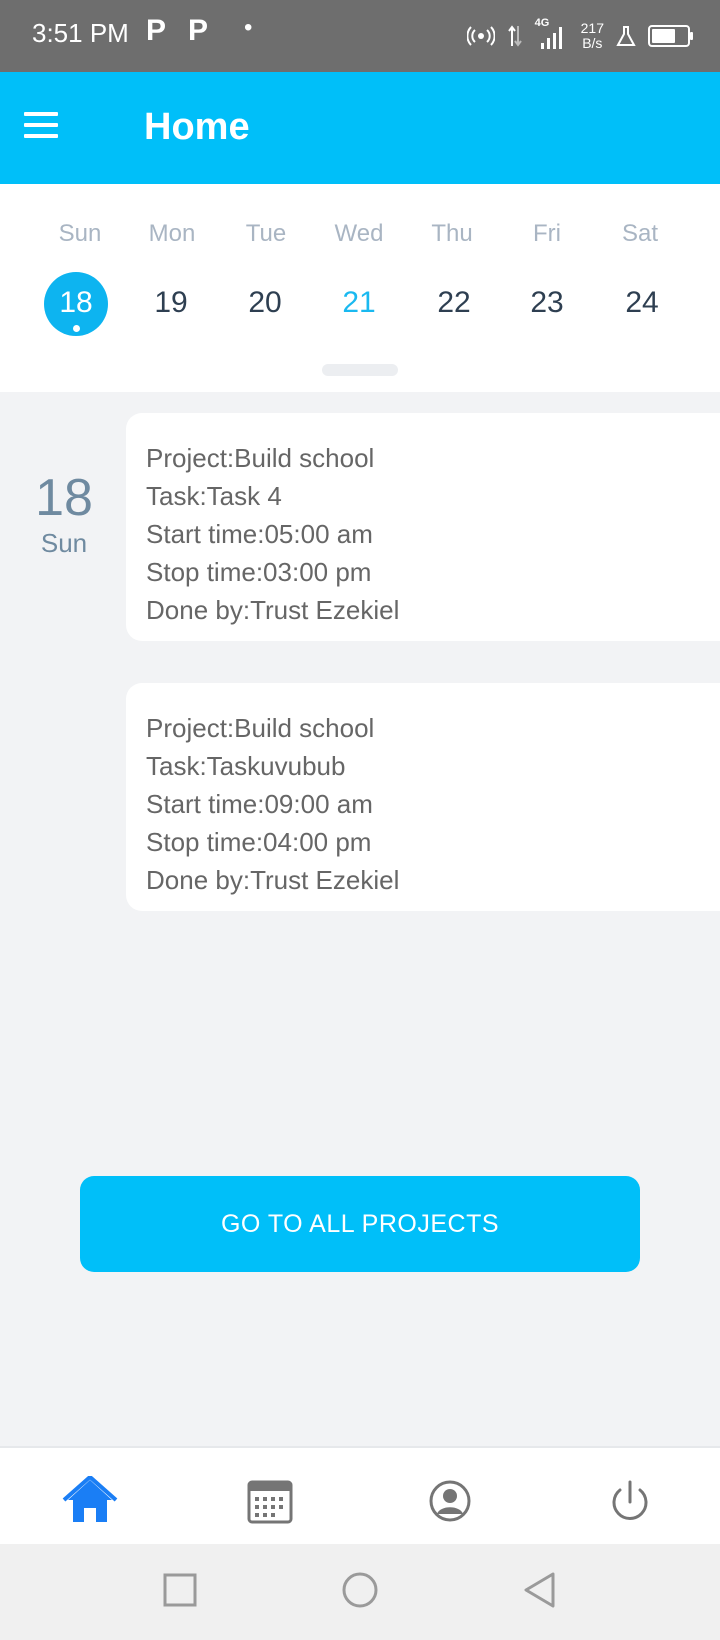 This screenshot has width=720, height=1640. What do you see at coordinates (547, 233) in the screenshot?
I see `day-name-fri: Fri` at bounding box center [547, 233].